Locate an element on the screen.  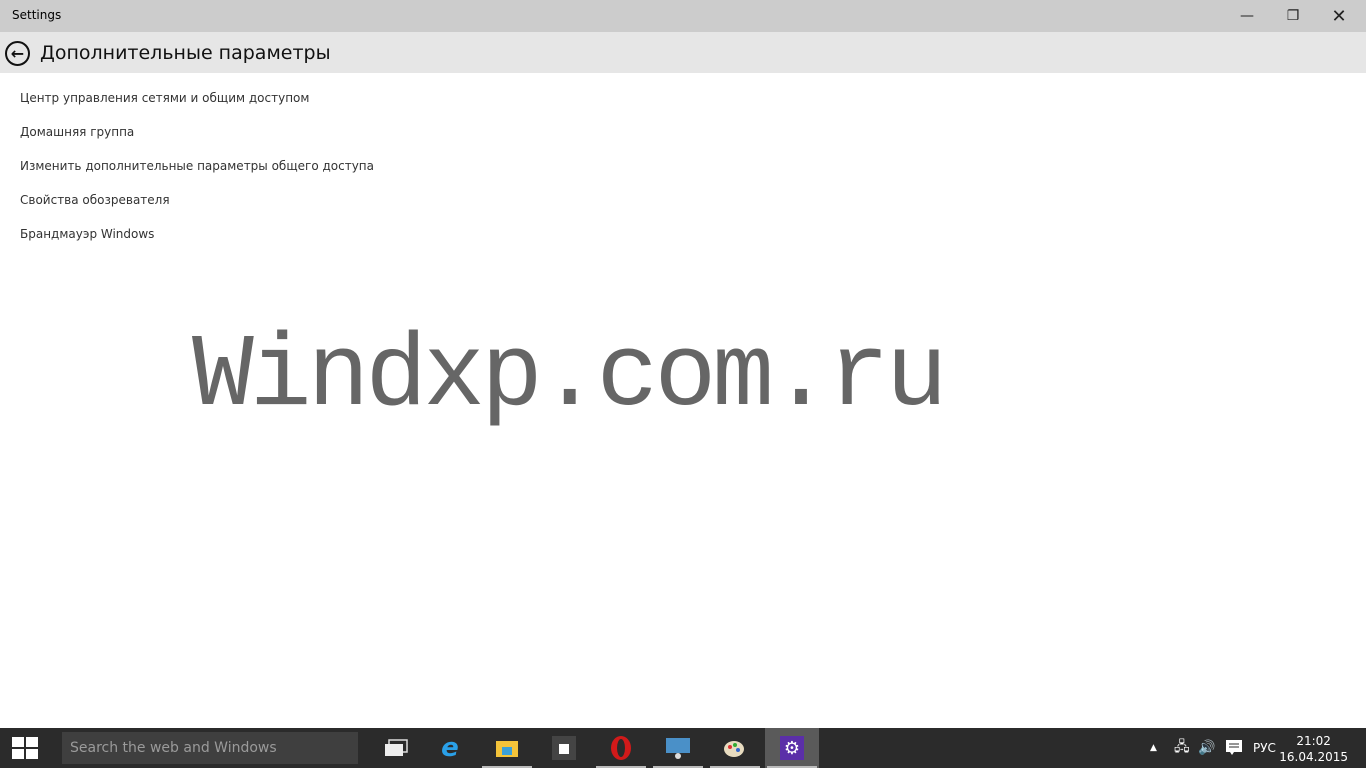
network-icon: 🖧 is located at coordinates (1182, 747).